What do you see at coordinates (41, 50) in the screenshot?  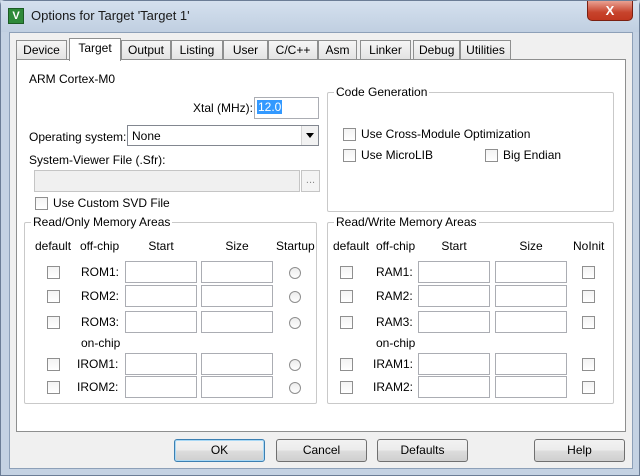 I see `tab-device: Device` at bounding box center [41, 50].